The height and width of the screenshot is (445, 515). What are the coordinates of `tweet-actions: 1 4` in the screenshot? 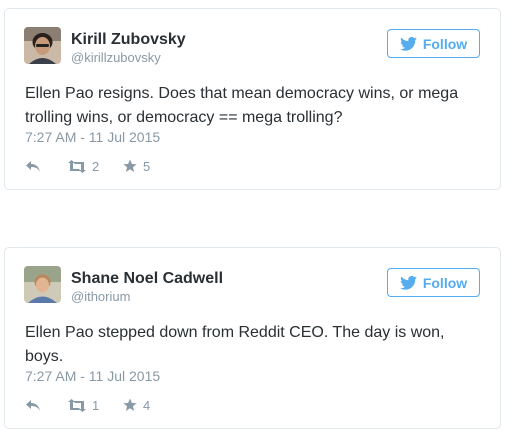 It's located at (87, 405).